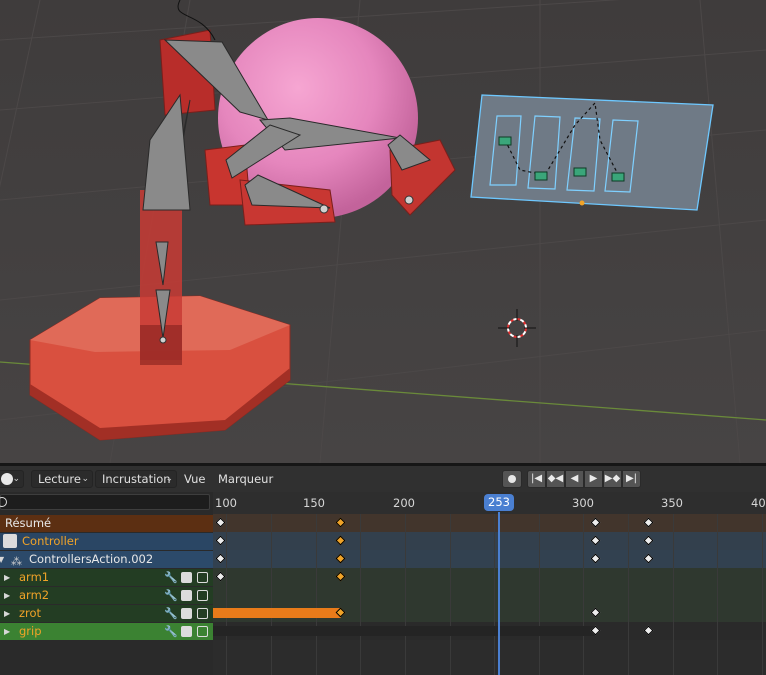  I want to click on channel-summary-label: Résumé, so click(28, 523).